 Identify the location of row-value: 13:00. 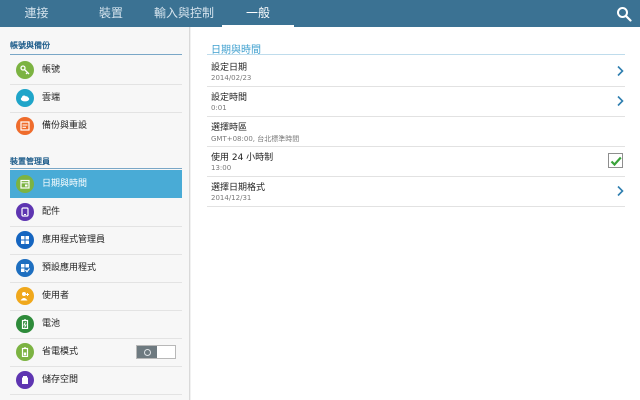
(221, 168).